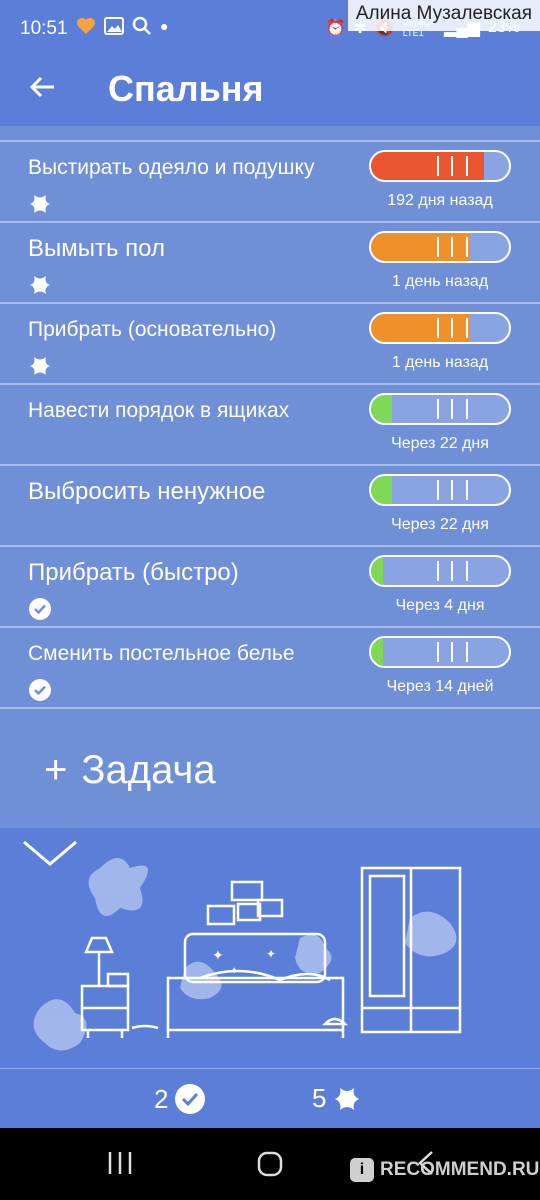 The width and height of the screenshot is (540, 1200). Describe the element at coordinates (443, 15) in the screenshot. I see `author-watermark: Алина Музалевская` at that location.